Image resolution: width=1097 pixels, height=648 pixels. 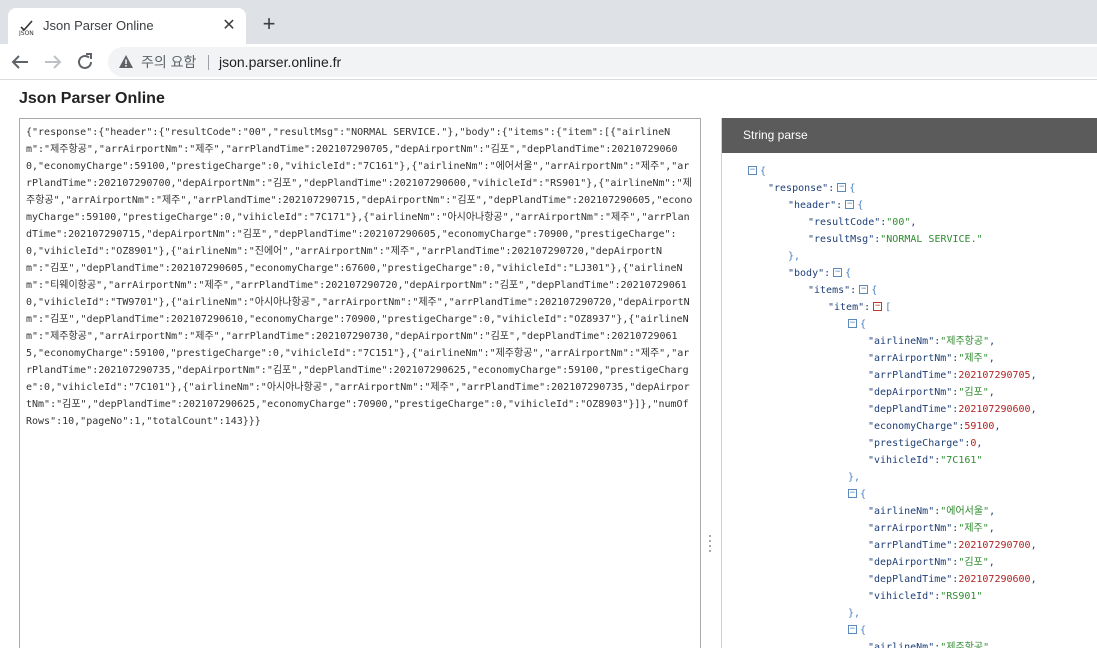 I want to click on json-key: "header", so click(x=812, y=205).